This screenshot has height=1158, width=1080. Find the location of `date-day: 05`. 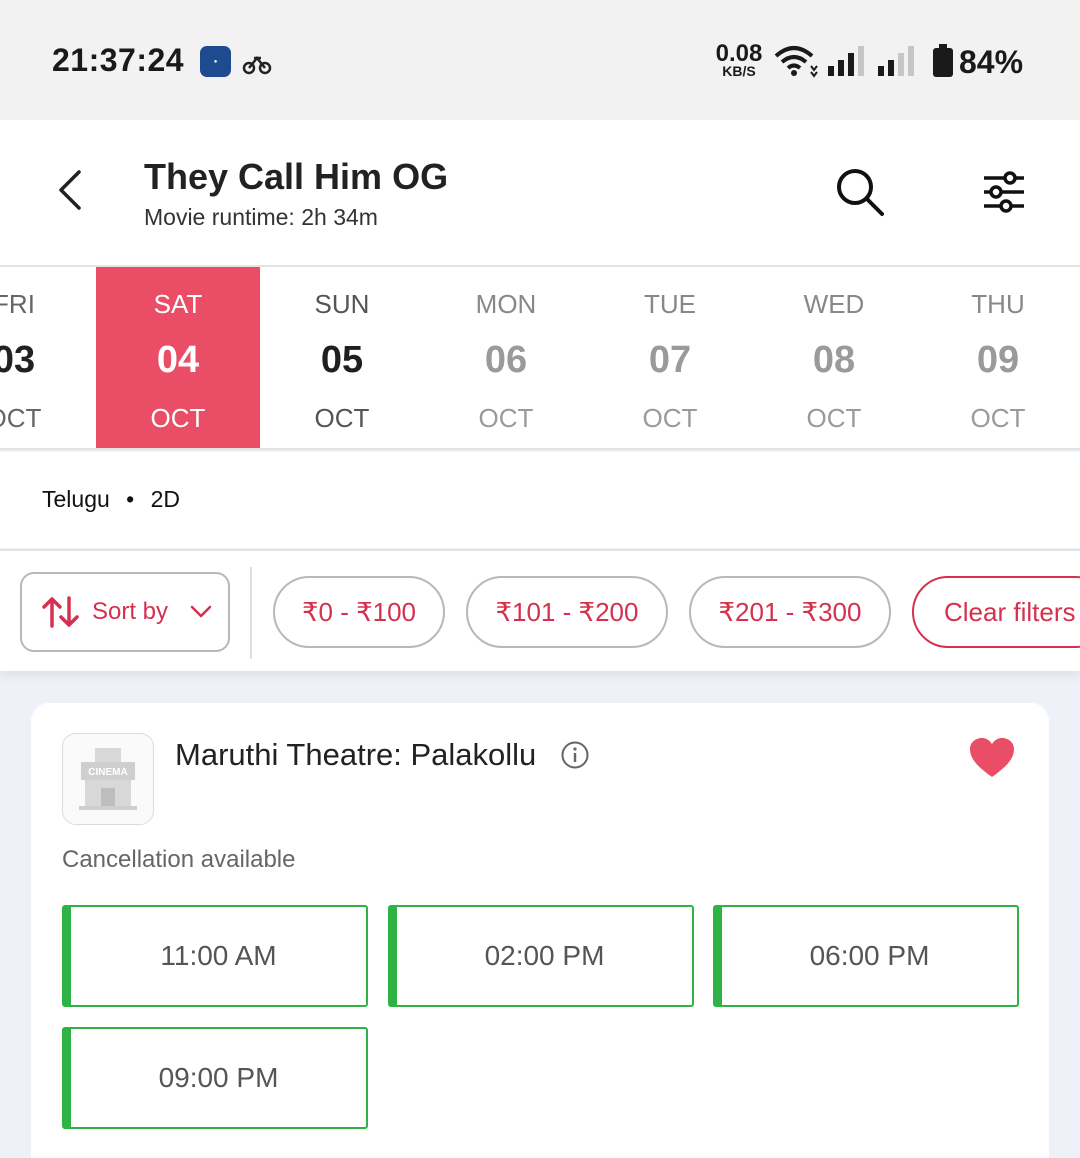

date-day: 05 is located at coordinates (342, 360).